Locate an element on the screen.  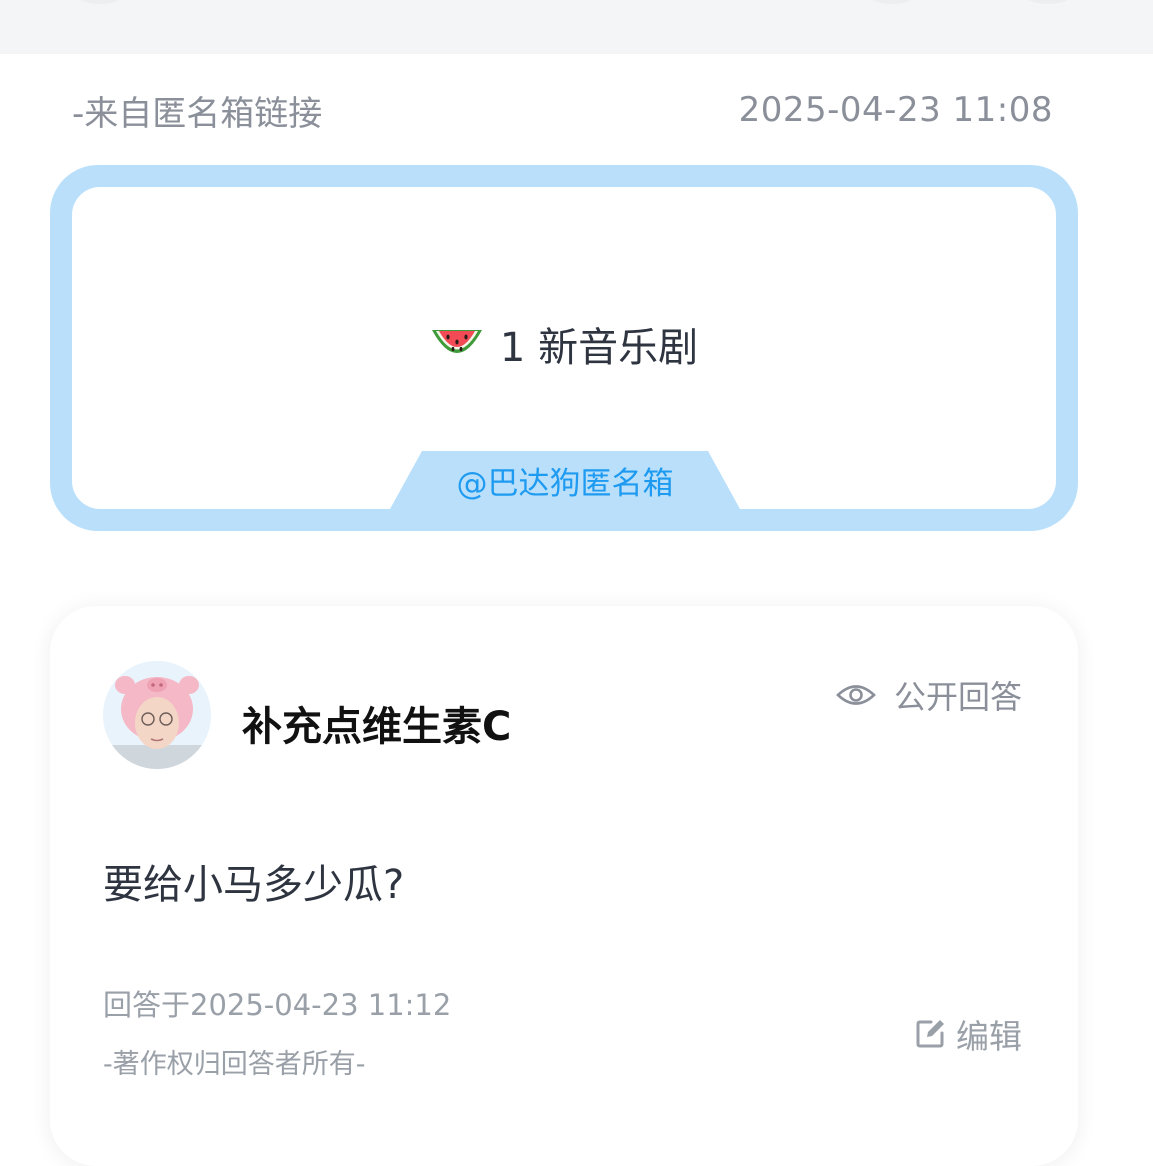
visibility-label: 公开回答 is located at coordinates (957, 697).